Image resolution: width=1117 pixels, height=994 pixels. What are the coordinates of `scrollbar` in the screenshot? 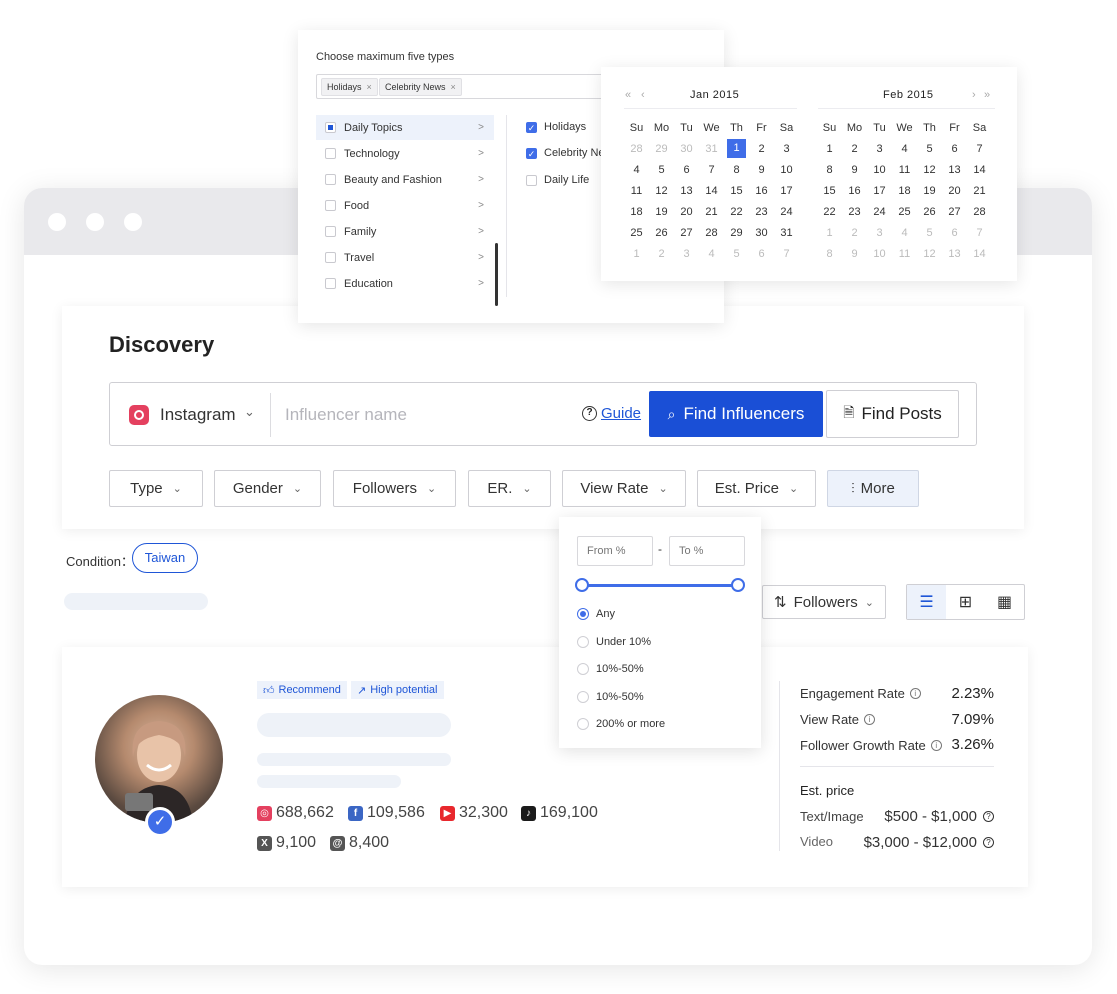 It's located at (496, 274).